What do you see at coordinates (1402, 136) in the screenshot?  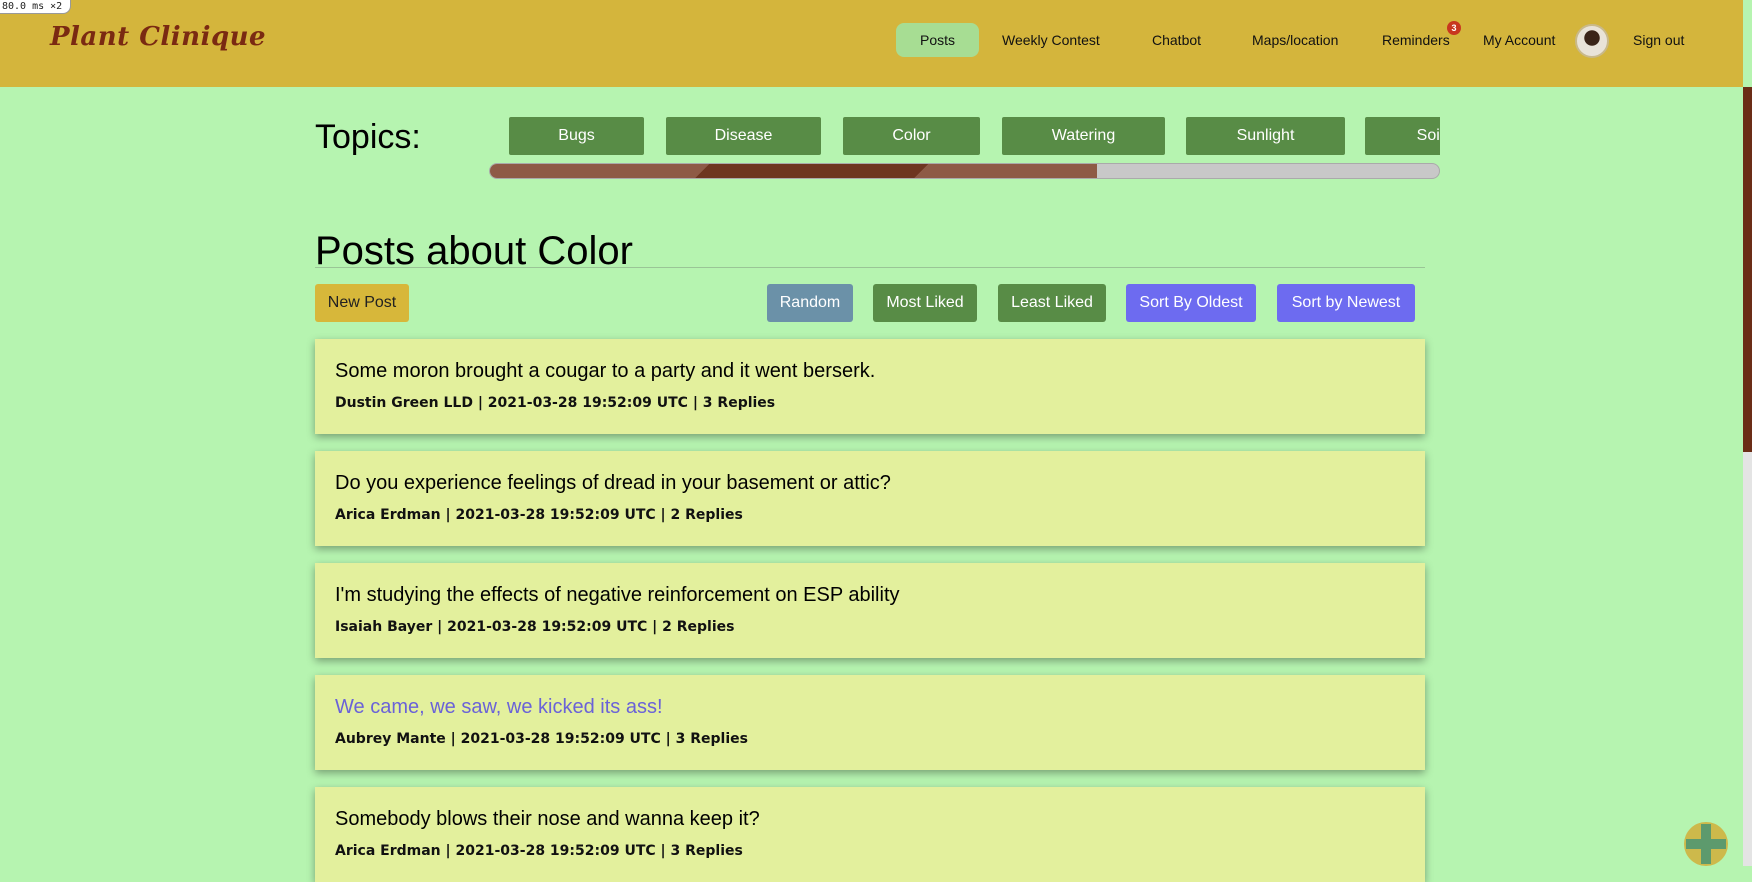 I see `topic-soil: Soil` at bounding box center [1402, 136].